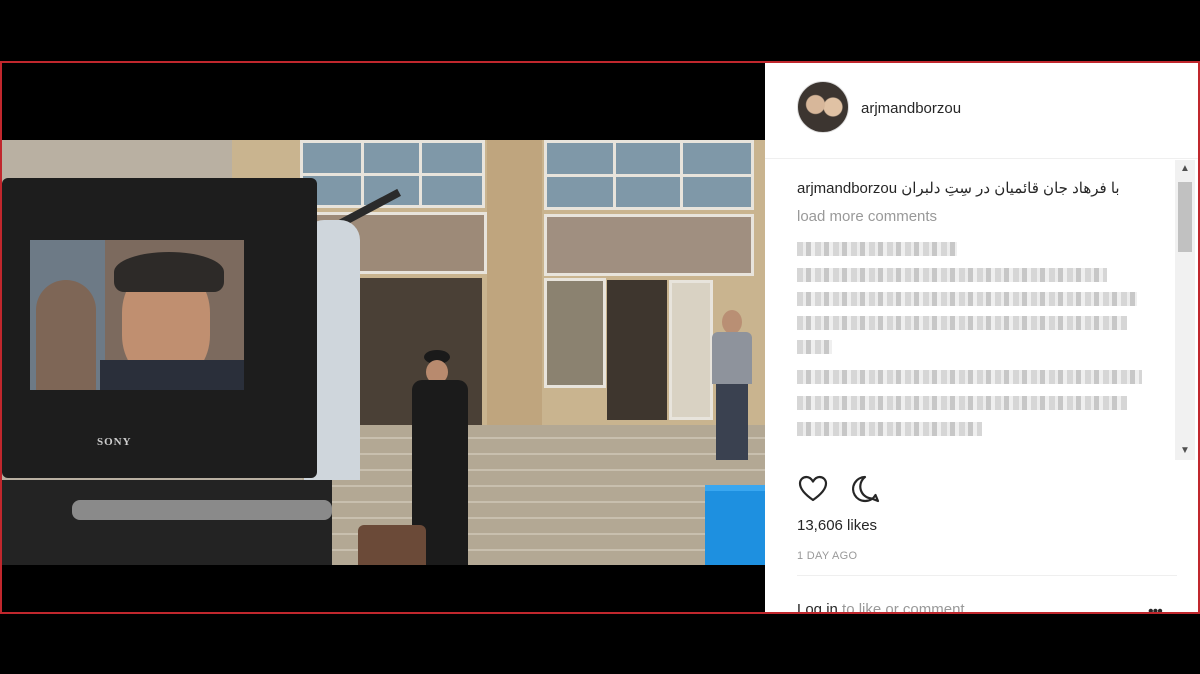 The image size is (1200, 674). I want to click on camera-rig, so click(167, 522).